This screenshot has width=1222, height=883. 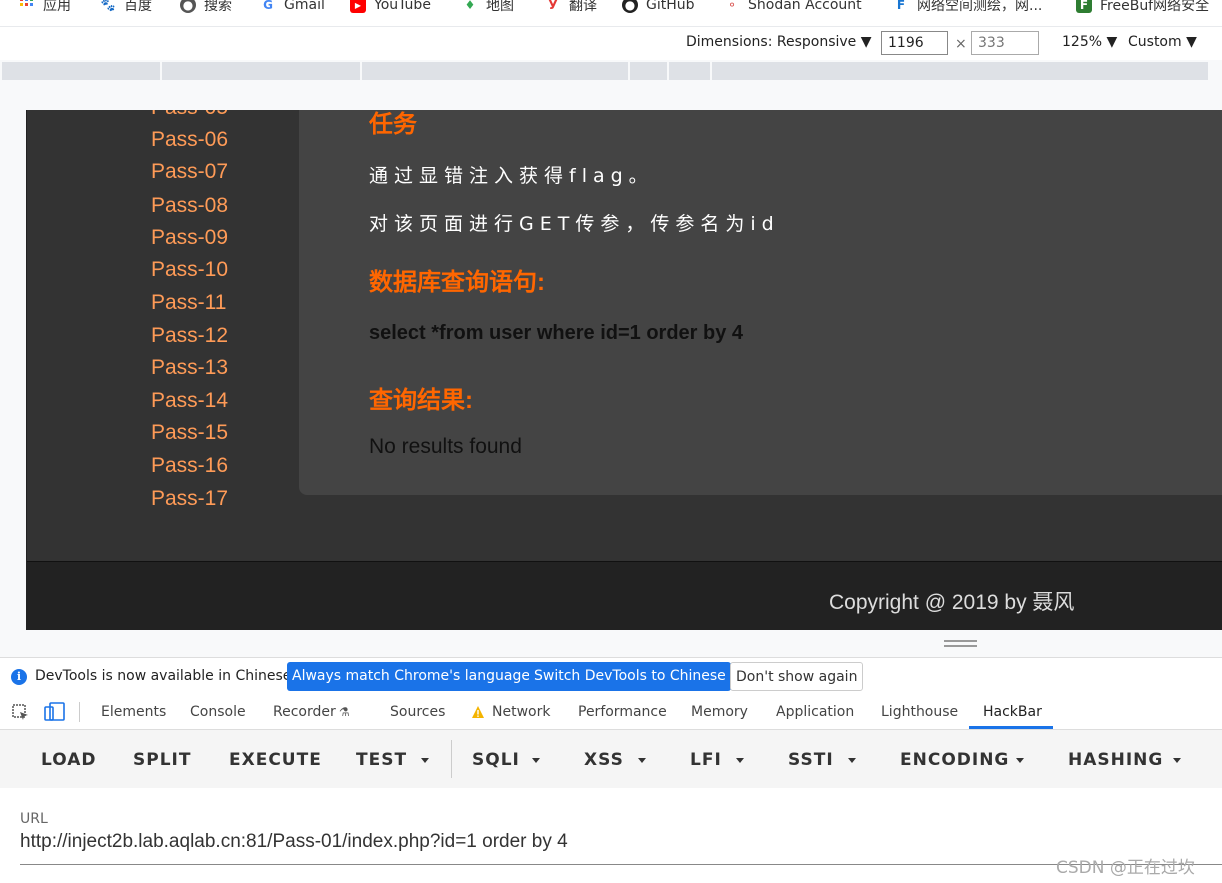 I want to click on load-button: LOAD, so click(x=69, y=760).